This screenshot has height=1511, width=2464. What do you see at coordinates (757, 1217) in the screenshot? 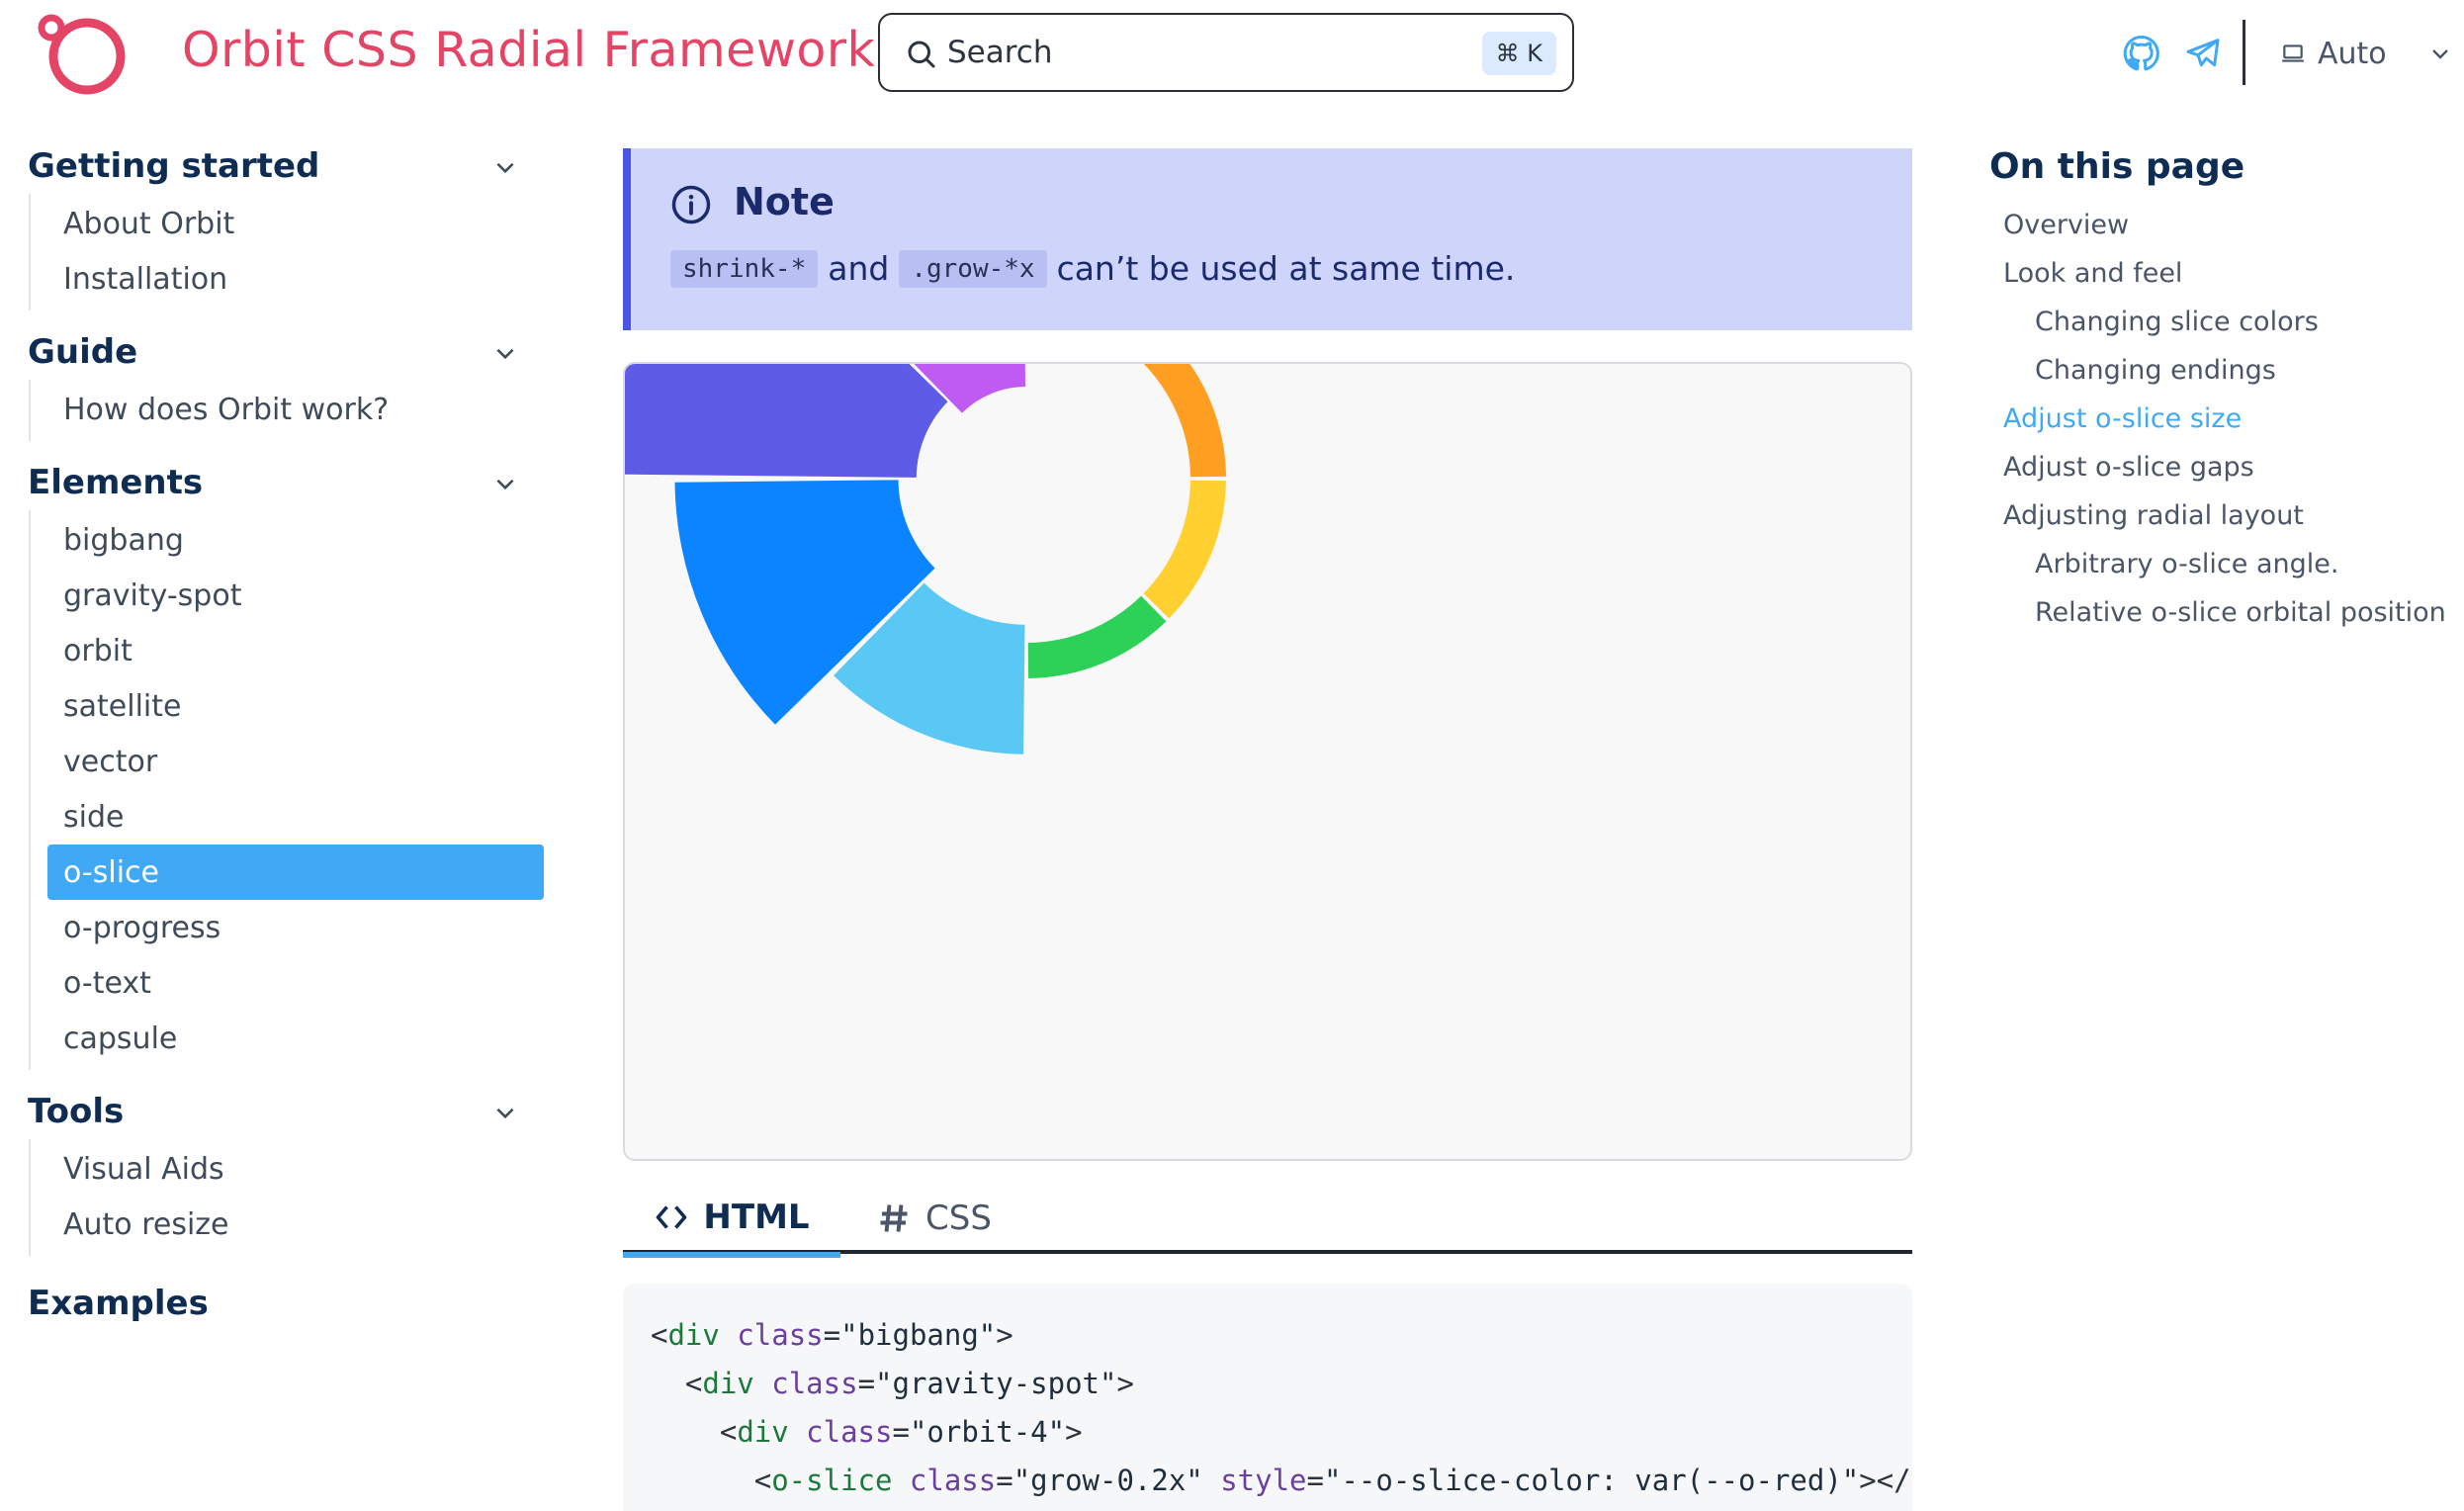
I see `tab-html-label: HTML` at bounding box center [757, 1217].